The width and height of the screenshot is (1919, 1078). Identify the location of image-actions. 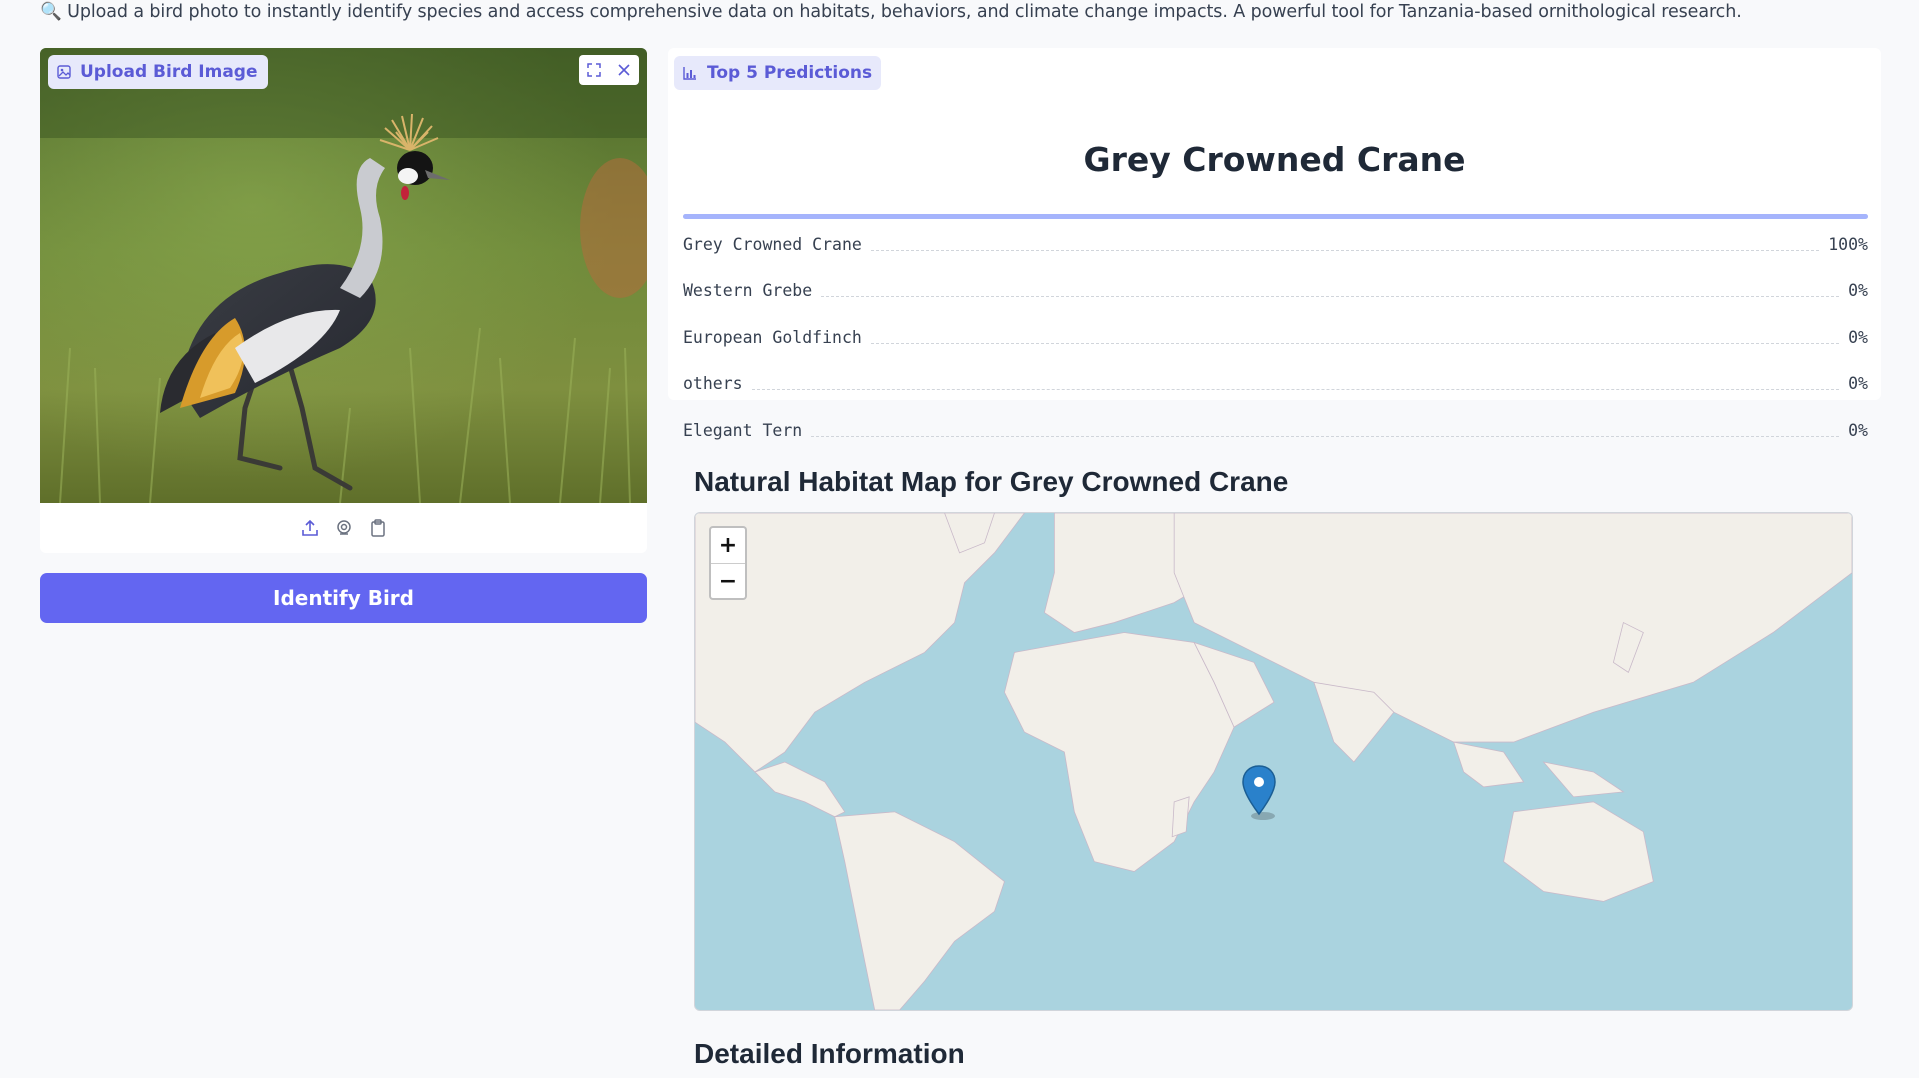
(609, 70).